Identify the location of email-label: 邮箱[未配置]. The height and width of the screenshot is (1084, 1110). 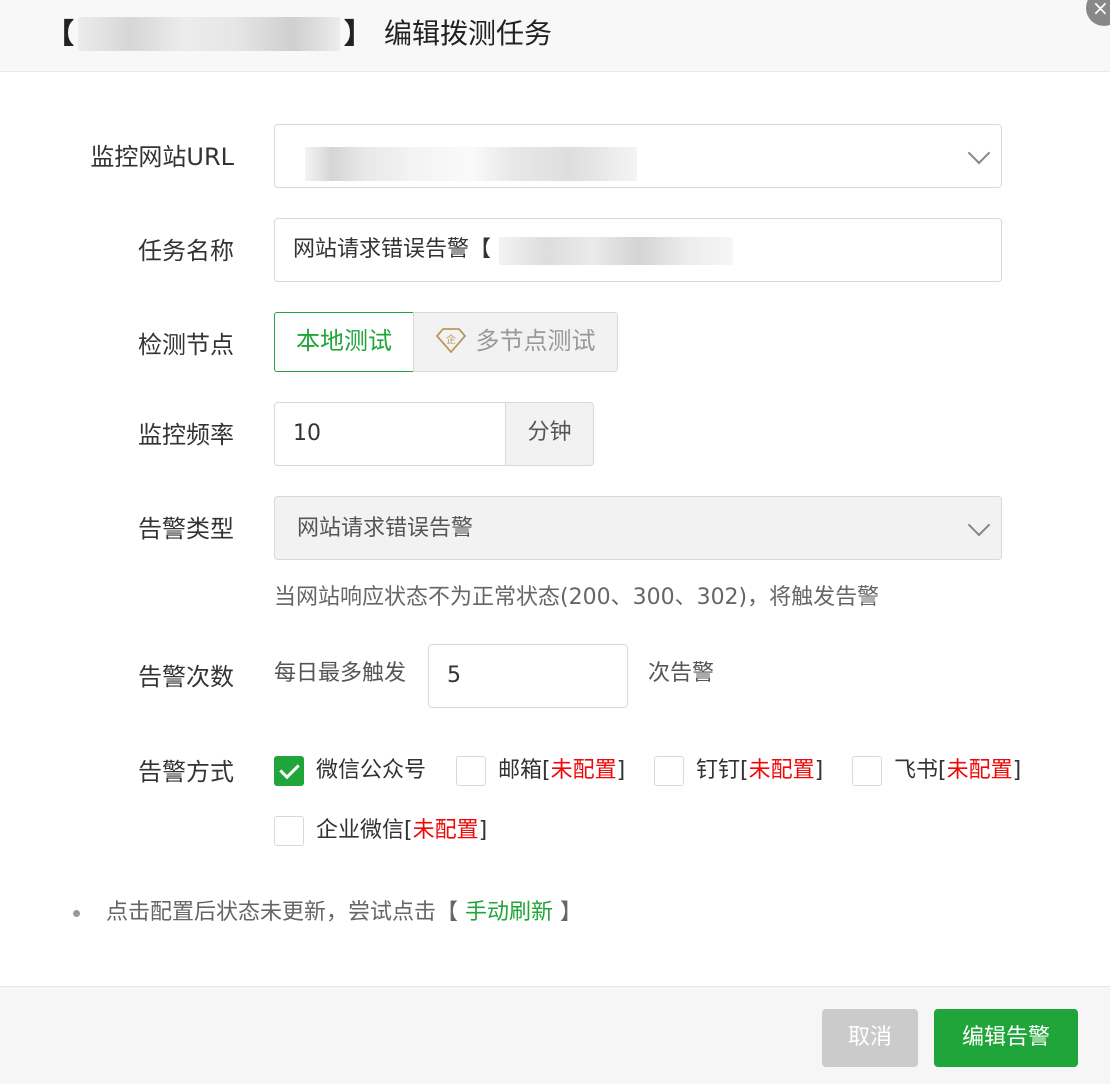
(562, 770).